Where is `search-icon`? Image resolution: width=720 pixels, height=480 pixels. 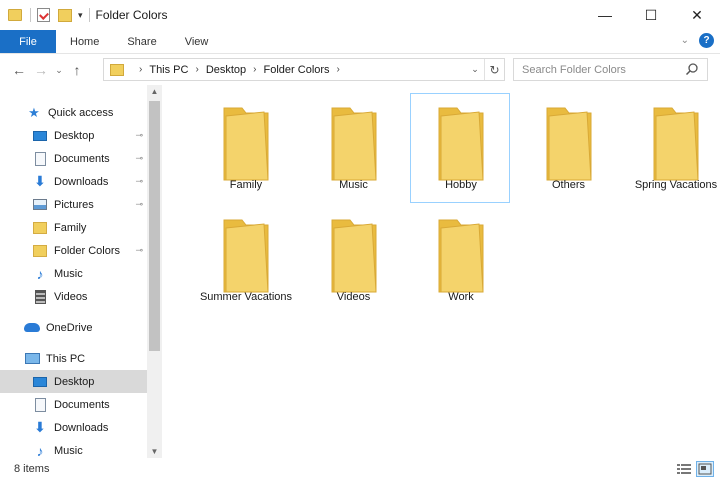 search-icon is located at coordinates (692, 69).